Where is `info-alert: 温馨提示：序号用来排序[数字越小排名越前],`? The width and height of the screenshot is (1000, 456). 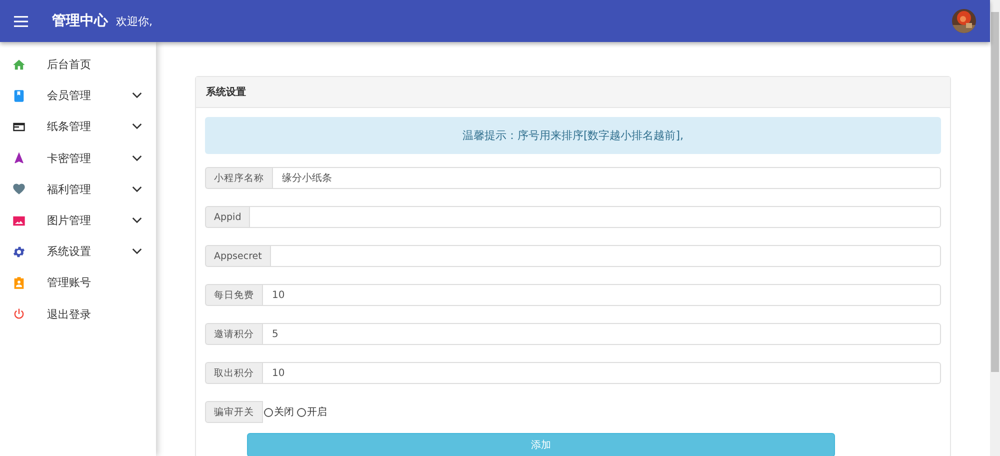
info-alert: 温馨提示：序号用来排序[数字越小排名越前], is located at coordinates (573, 135).